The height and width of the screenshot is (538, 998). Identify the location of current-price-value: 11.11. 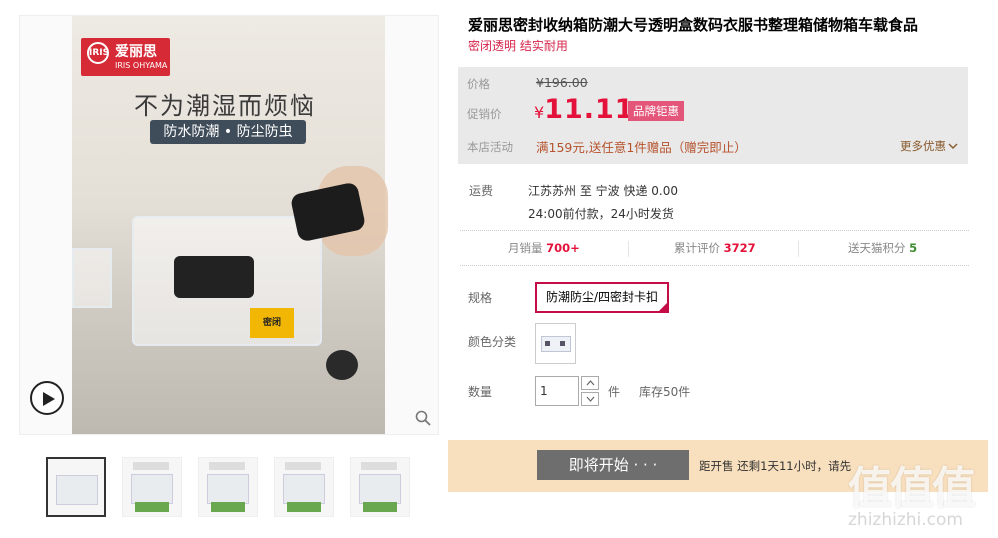
(589, 109).